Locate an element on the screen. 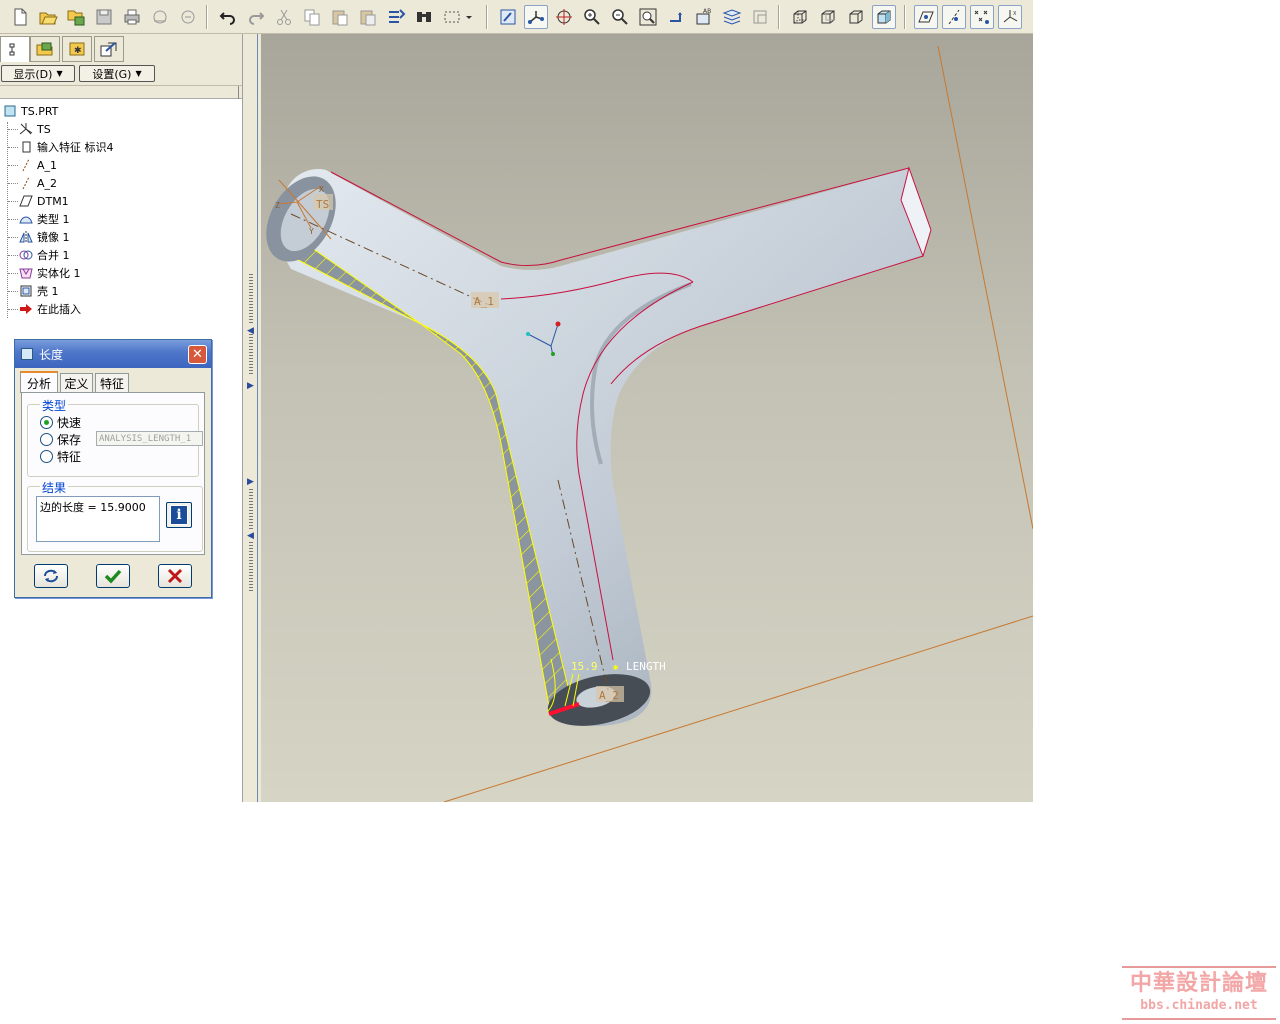 The image size is (1280, 1024). paste-special-icon is located at coordinates (368, 17).